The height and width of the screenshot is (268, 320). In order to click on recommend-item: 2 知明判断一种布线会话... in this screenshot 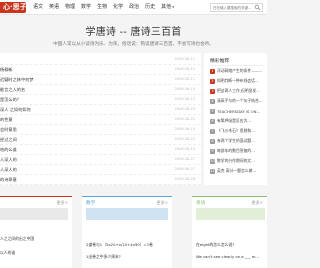, I will do `click(238, 82)`.